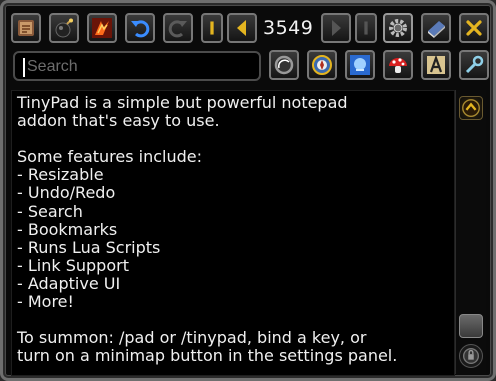 The height and width of the screenshot is (381, 496). I want to click on next-page-icon, so click(336, 28).